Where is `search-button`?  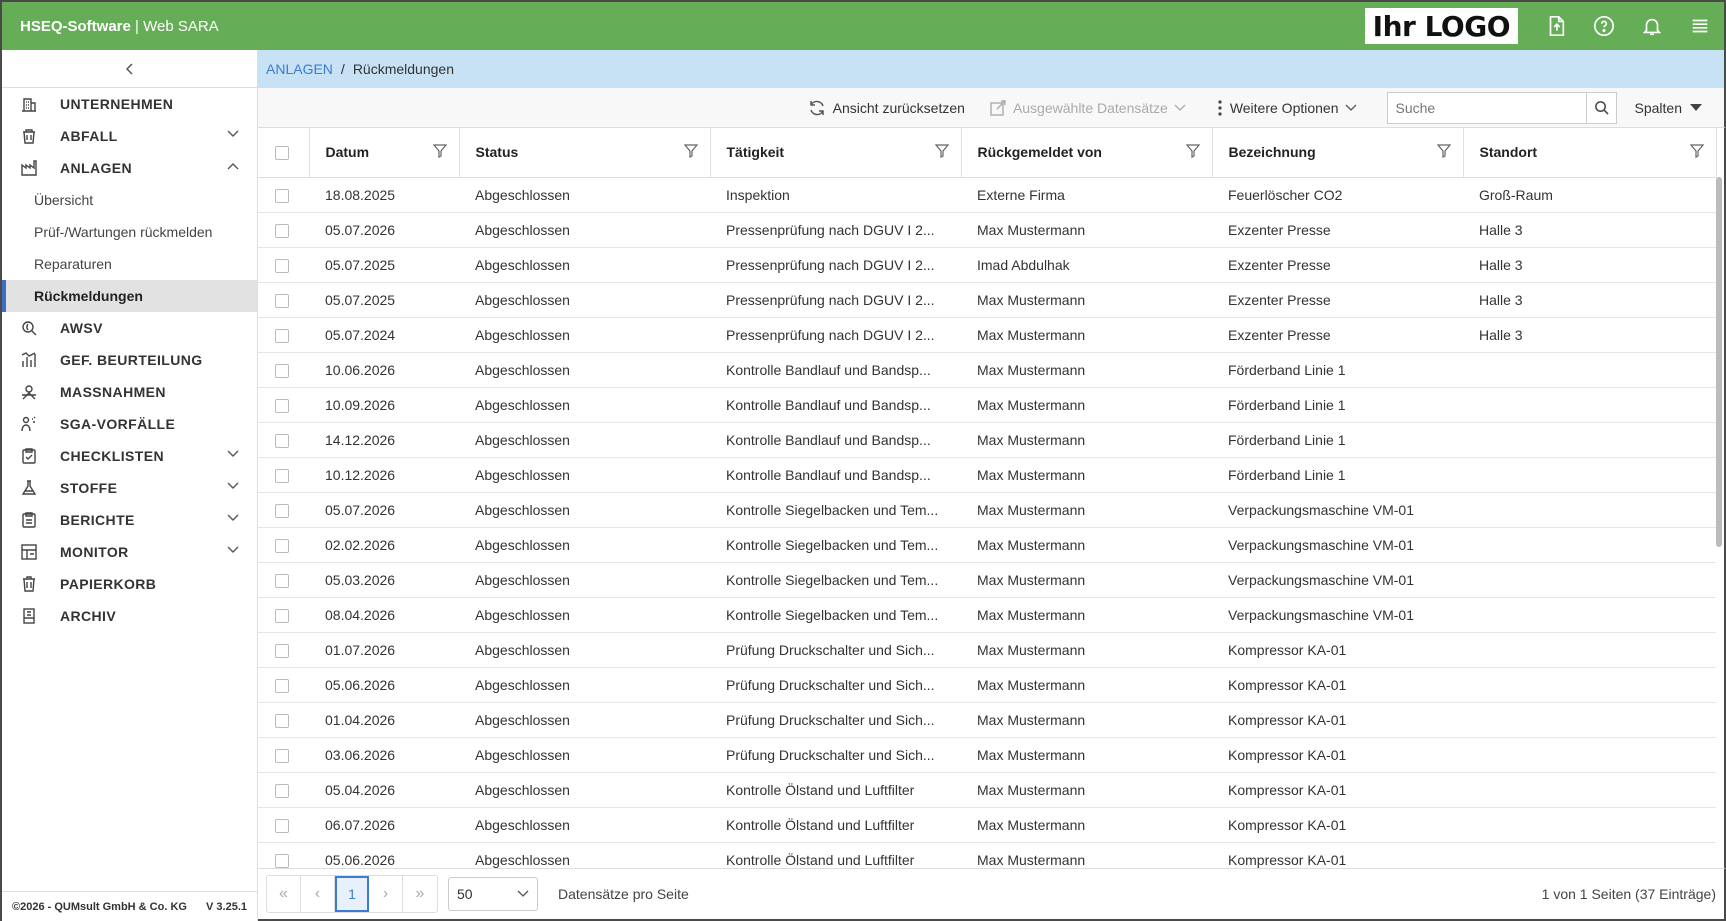
search-button is located at coordinates (1600, 107).